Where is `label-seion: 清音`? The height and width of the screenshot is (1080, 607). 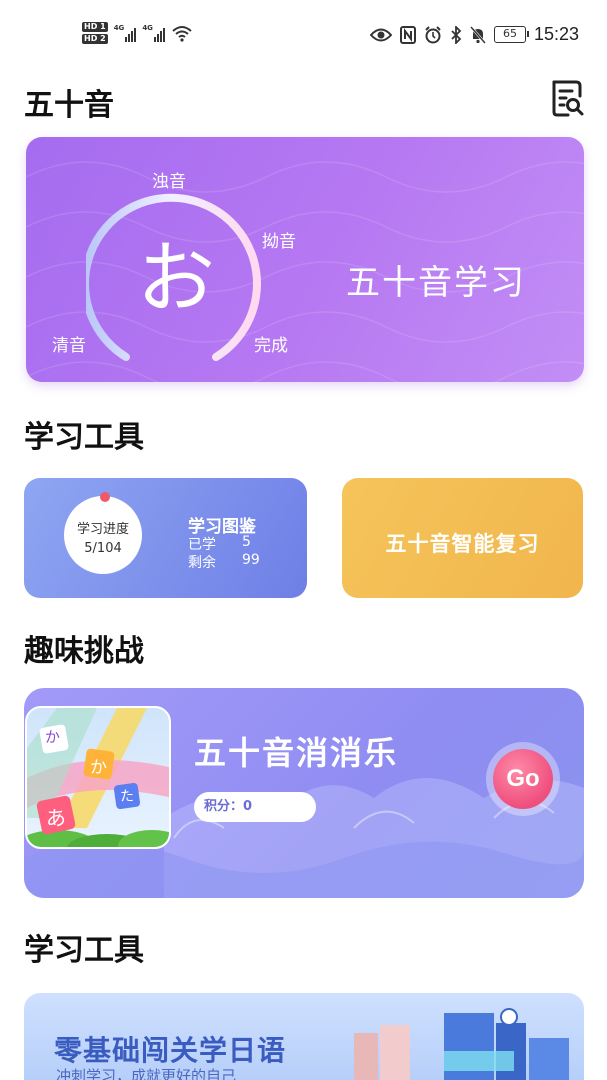
label-seion: 清音 is located at coordinates (69, 346).